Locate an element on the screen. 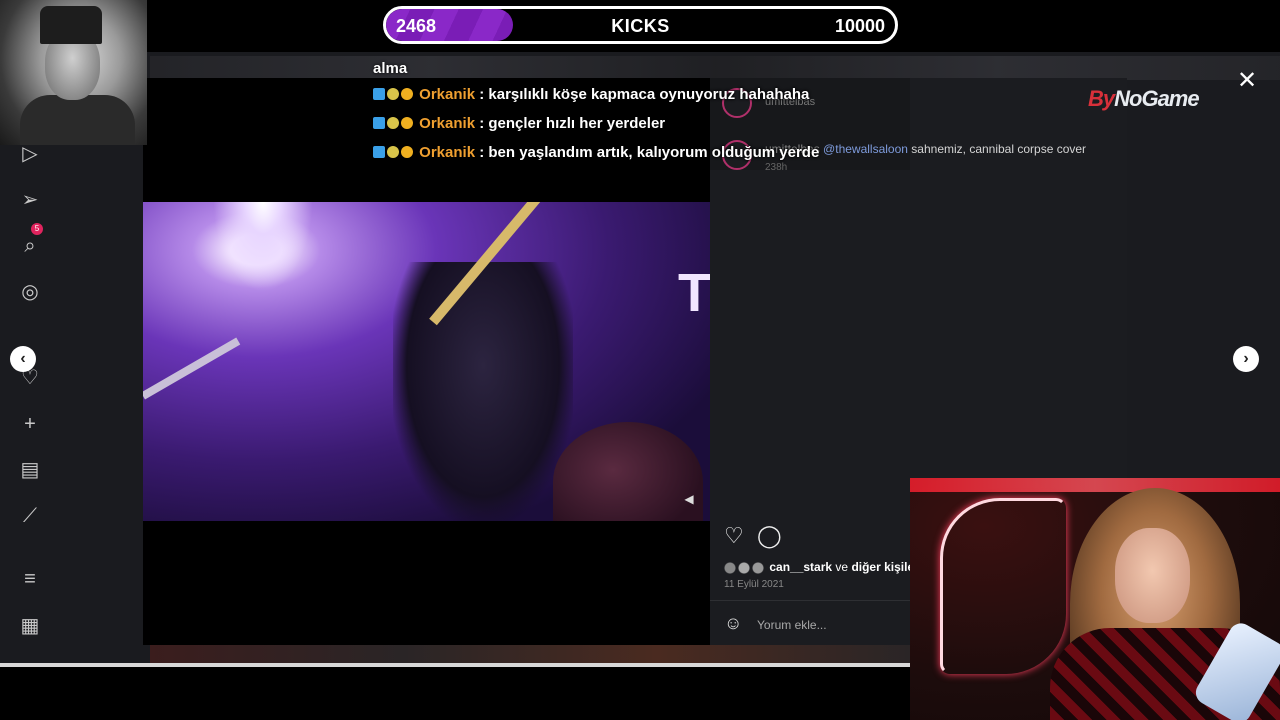 This screenshot has height=720, width=1280. bass-guitar-neck is located at coordinates (192, 368).